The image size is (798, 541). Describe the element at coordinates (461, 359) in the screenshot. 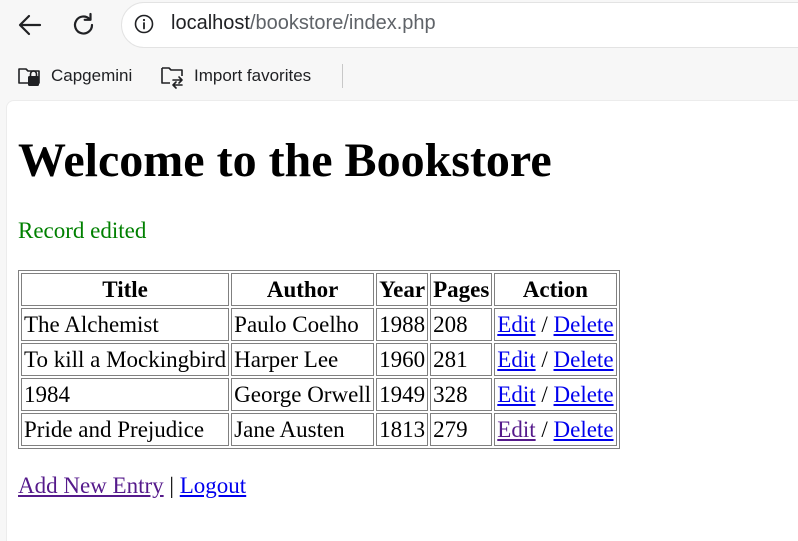

I see `cell-pages: 281` at that location.